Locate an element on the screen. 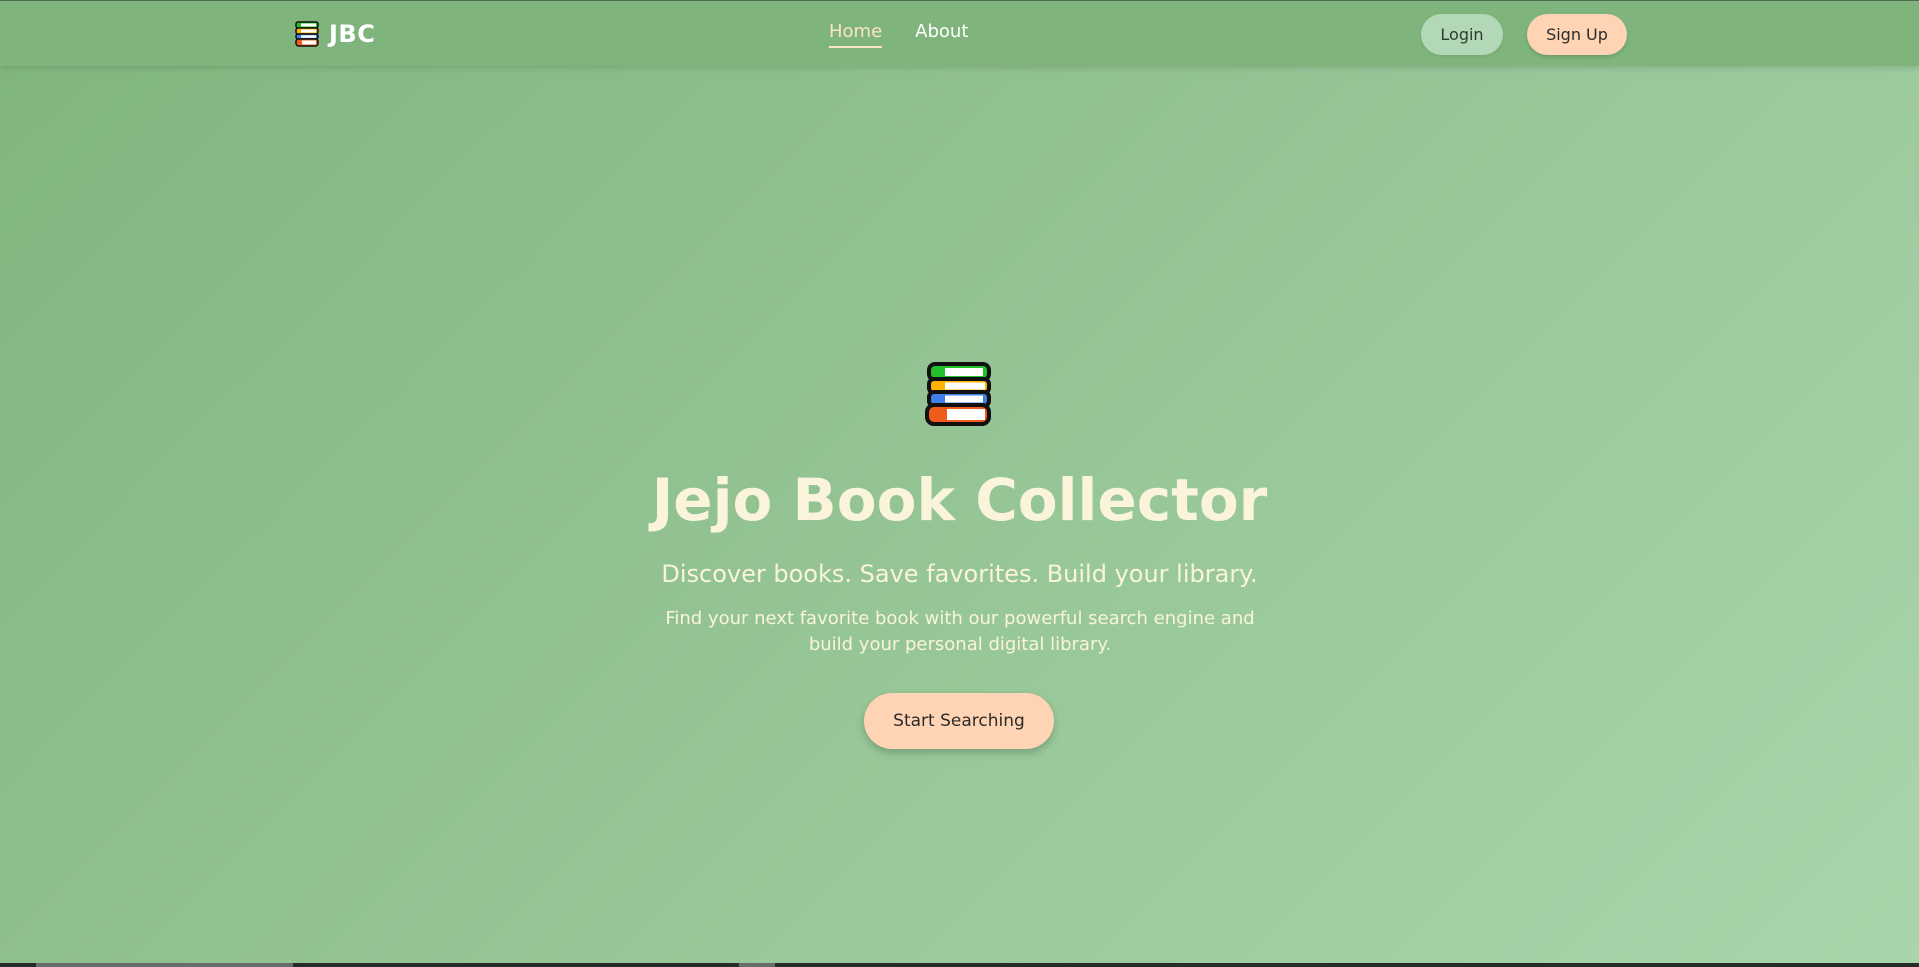 The image size is (1919, 967). brand-logo: JBC is located at coordinates (334, 34).